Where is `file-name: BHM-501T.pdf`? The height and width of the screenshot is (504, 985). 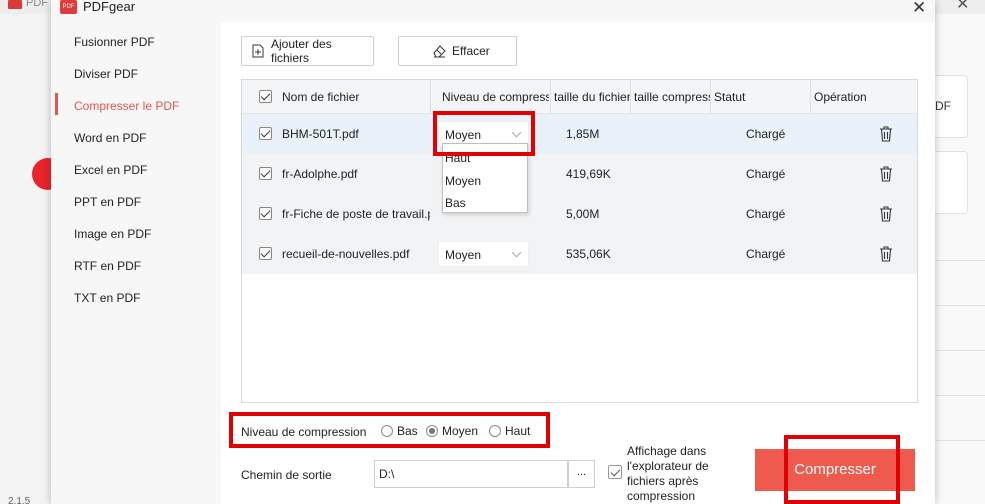 file-name: BHM-501T.pdf is located at coordinates (320, 134).